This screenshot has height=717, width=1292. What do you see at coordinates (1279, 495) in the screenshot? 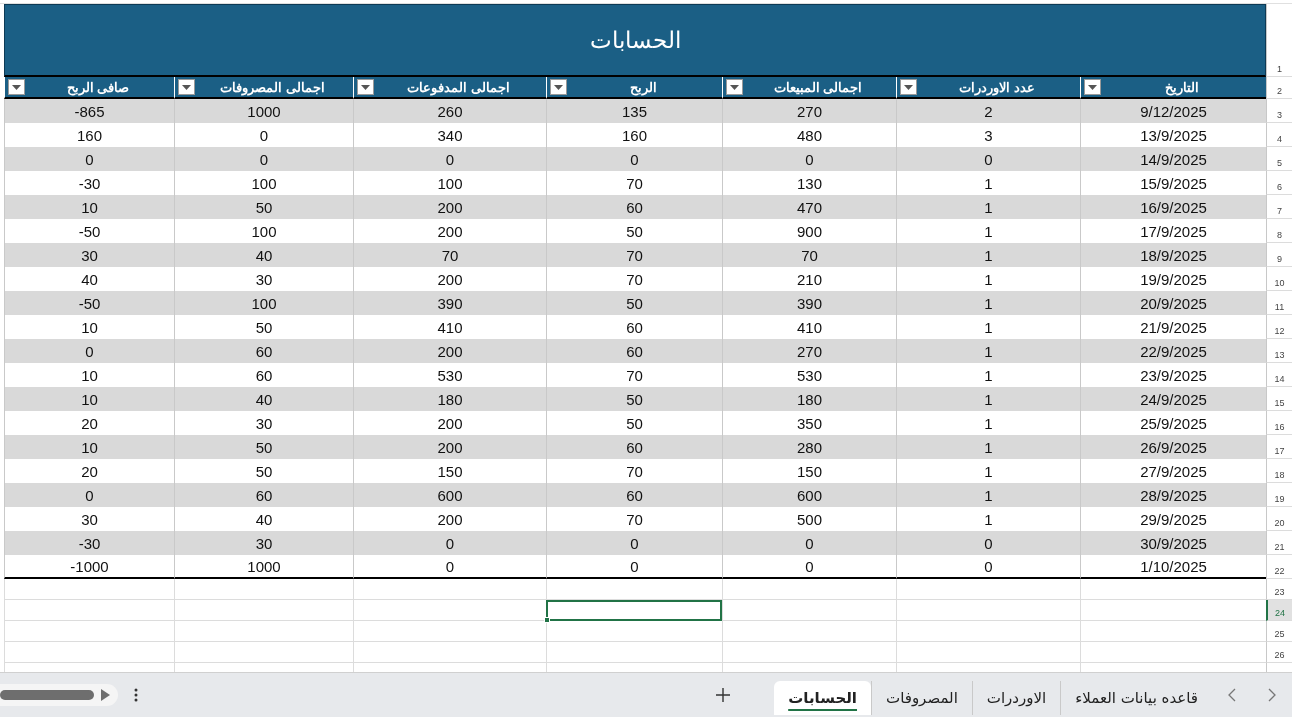
I see `row-number: 19` at bounding box center [1279, 495].